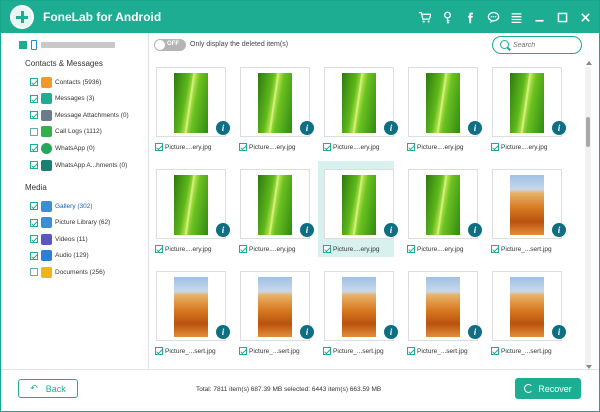  What do you see at coordinates (545, 45) in the screenshot?
I see `search-input` at bounding box center [545, 45].